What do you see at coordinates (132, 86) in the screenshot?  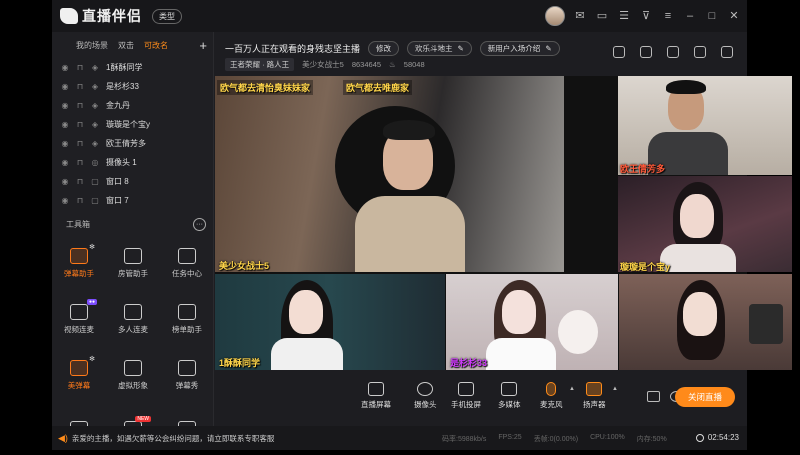 I see `list-item: ◉ ⊓ ◈ 是杉杉33` at bounding box center [132, 86].